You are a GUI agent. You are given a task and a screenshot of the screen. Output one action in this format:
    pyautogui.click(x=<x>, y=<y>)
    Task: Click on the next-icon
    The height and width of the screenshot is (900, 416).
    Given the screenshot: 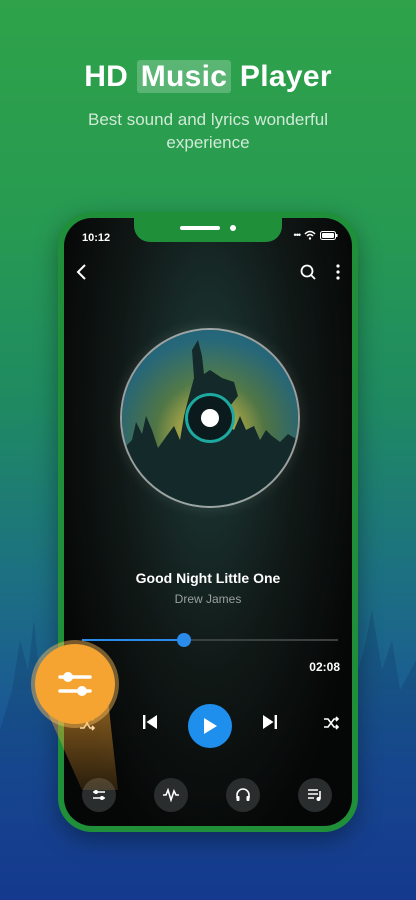 What is the action you would take?
    pyautogui.click(x=270, y=722)
    